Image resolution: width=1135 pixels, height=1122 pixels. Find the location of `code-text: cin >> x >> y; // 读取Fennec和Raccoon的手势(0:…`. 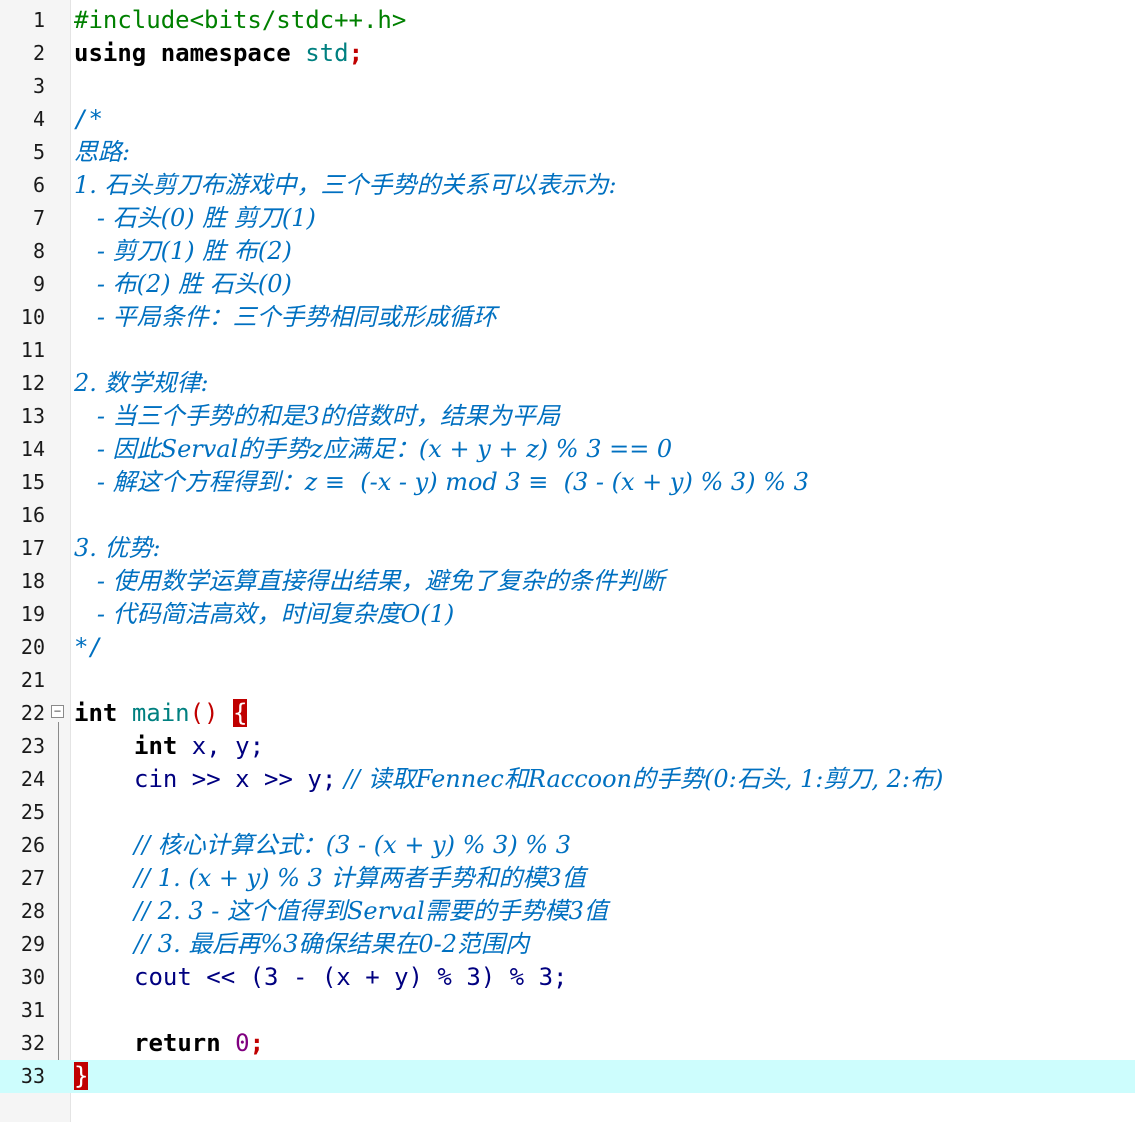

code-text: cin >> x >> y; // 读取Fennec和Raccoon的手势(0:… is located at coordinates (538, 779).